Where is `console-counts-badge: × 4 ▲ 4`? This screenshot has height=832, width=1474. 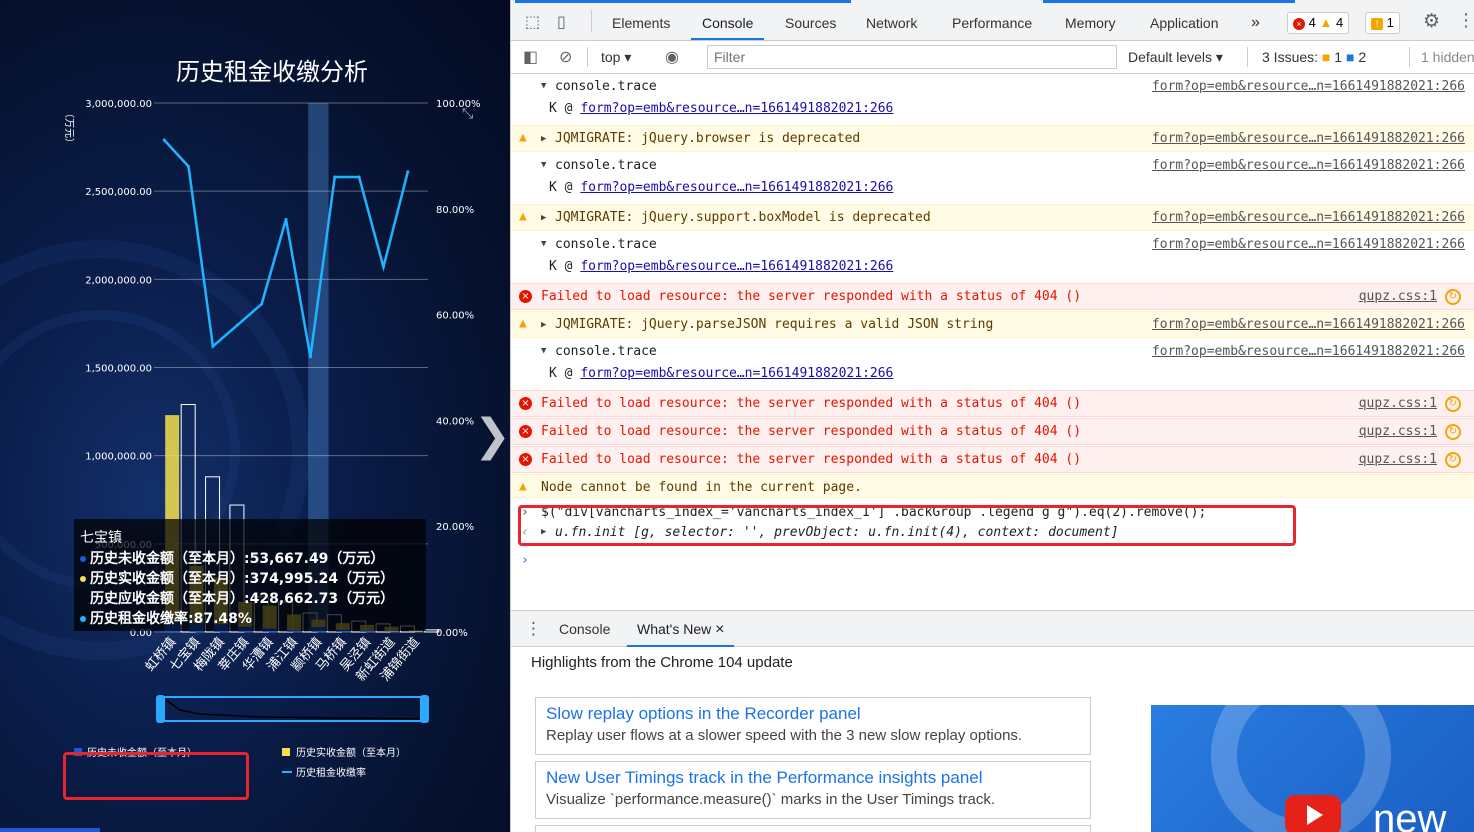 console-counts-badge: × 4 ▲ 4 is located at coordinates (1318, 23).